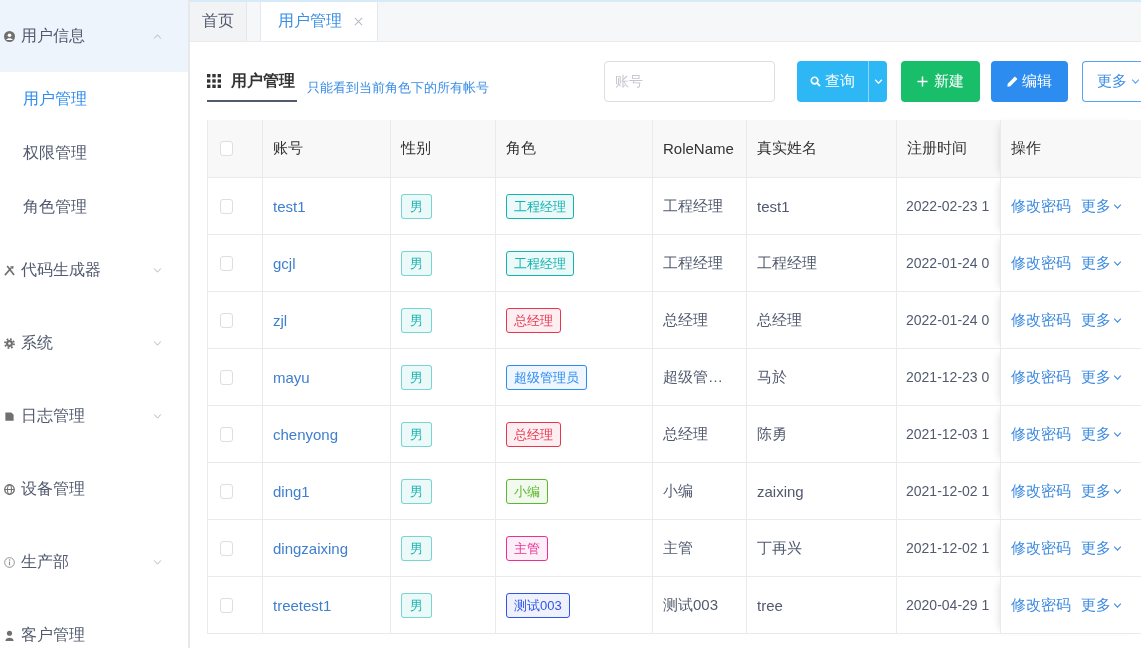  What do you see at coordinates (291, 491) in the screenshot?
I see `account-link: ding1` at bounding box center [291, 491].